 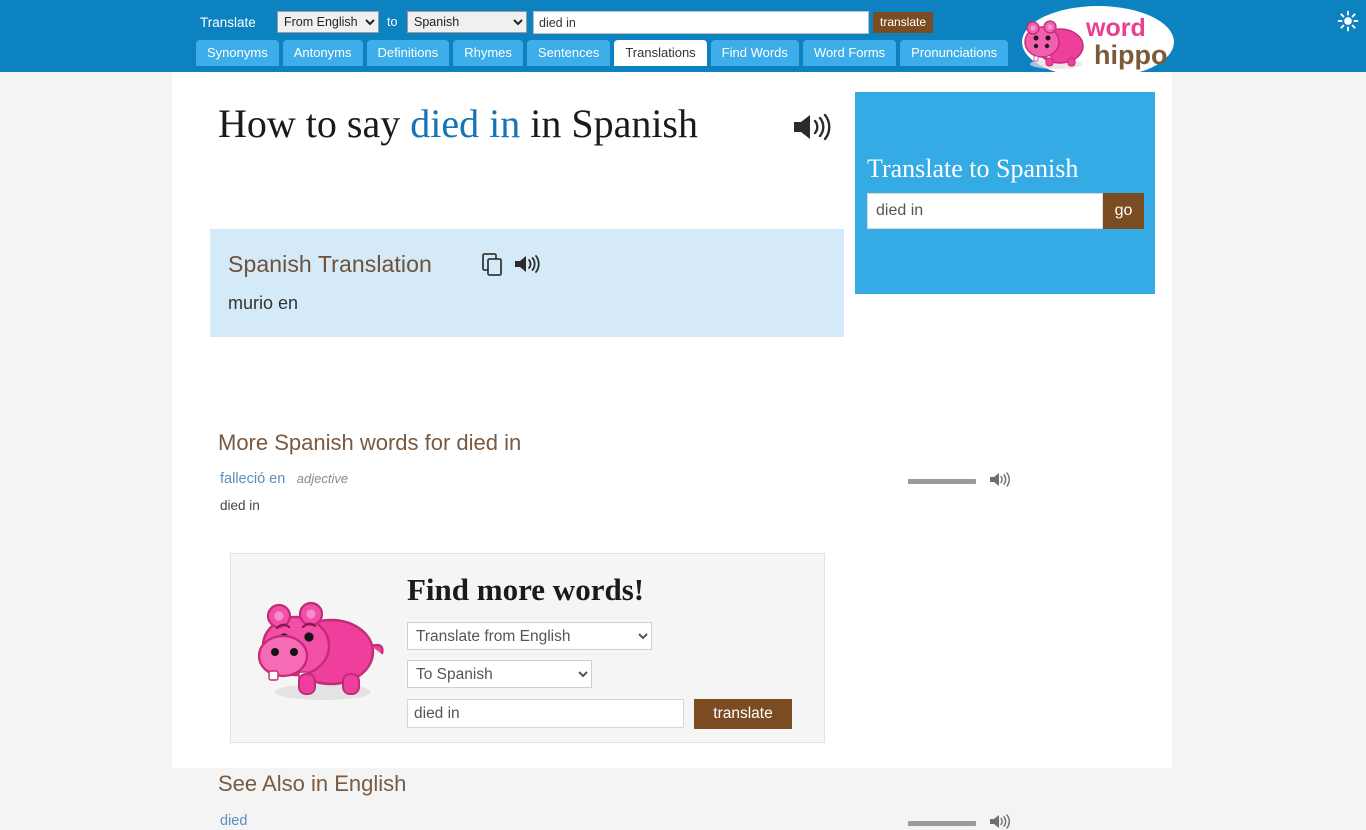 What do you see at coordinates (309, 123) in the screenshot?
I see `page-title-prefix: How to say` at bounding box center [309, 123].